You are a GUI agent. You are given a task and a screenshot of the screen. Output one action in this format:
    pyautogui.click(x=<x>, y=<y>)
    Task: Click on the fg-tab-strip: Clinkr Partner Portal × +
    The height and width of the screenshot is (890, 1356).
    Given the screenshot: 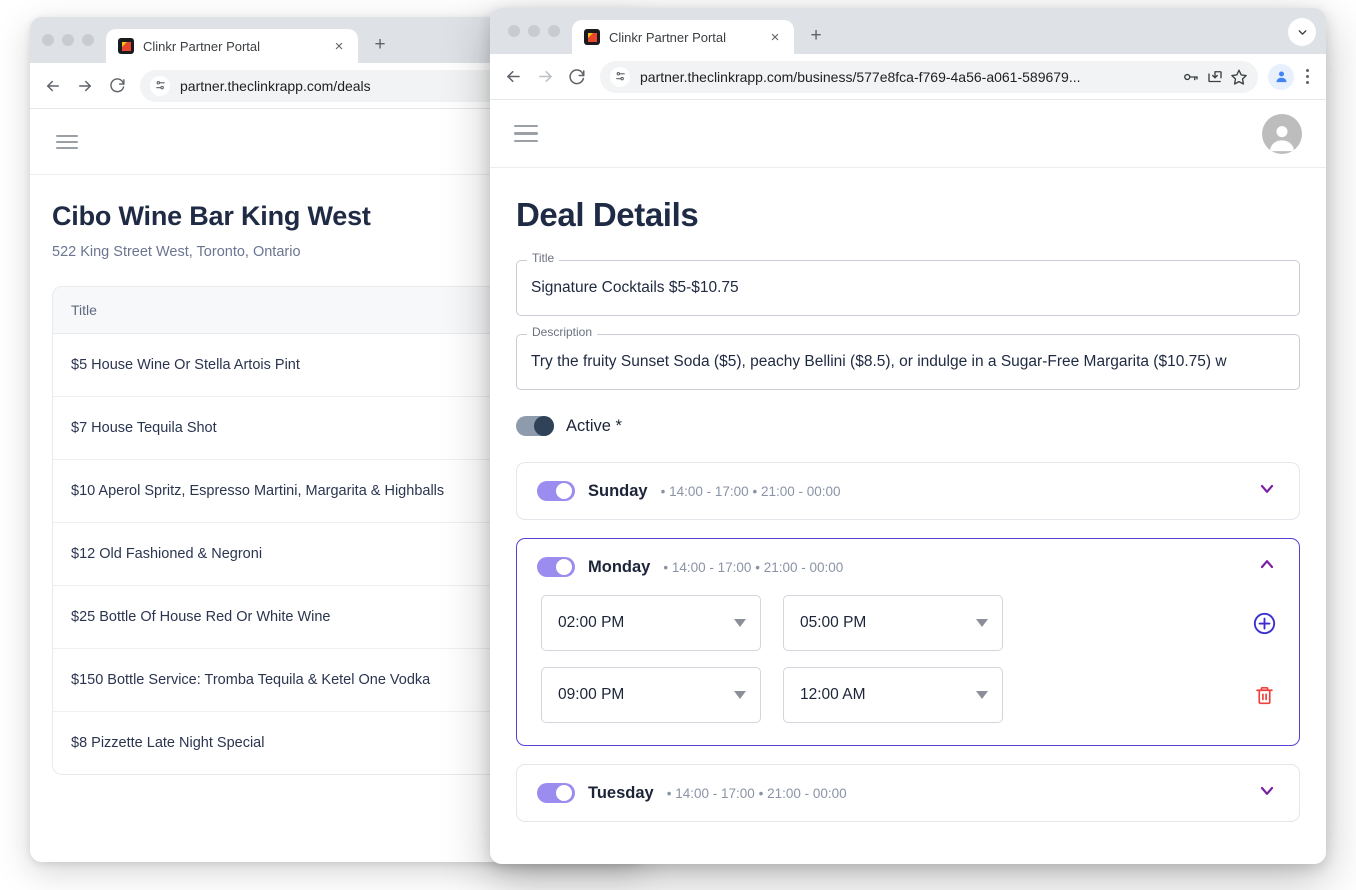 What is the action you would take?
    pyautogui.click(x=908, y=31)
    